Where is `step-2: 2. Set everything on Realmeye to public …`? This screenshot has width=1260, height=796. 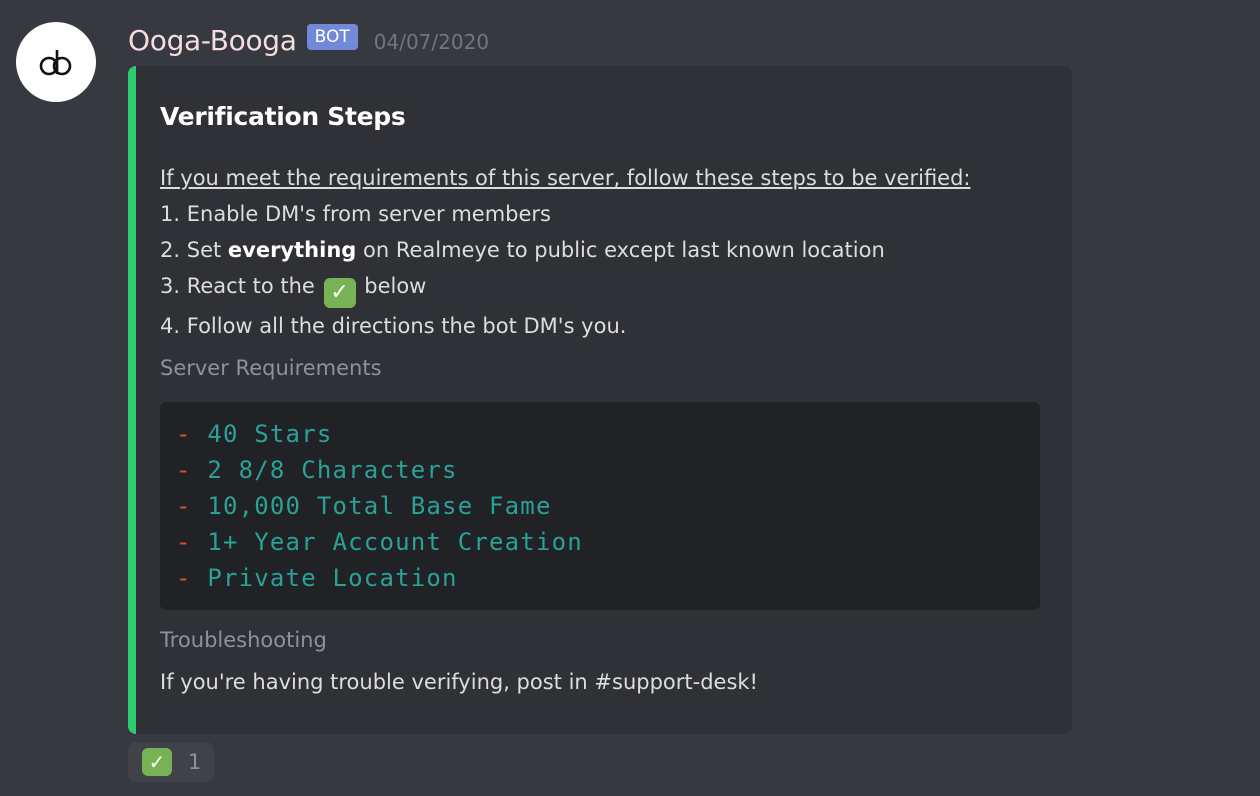 step-2: 2. Set everything on Realmeye to public … is located at coordinates (565, 250).